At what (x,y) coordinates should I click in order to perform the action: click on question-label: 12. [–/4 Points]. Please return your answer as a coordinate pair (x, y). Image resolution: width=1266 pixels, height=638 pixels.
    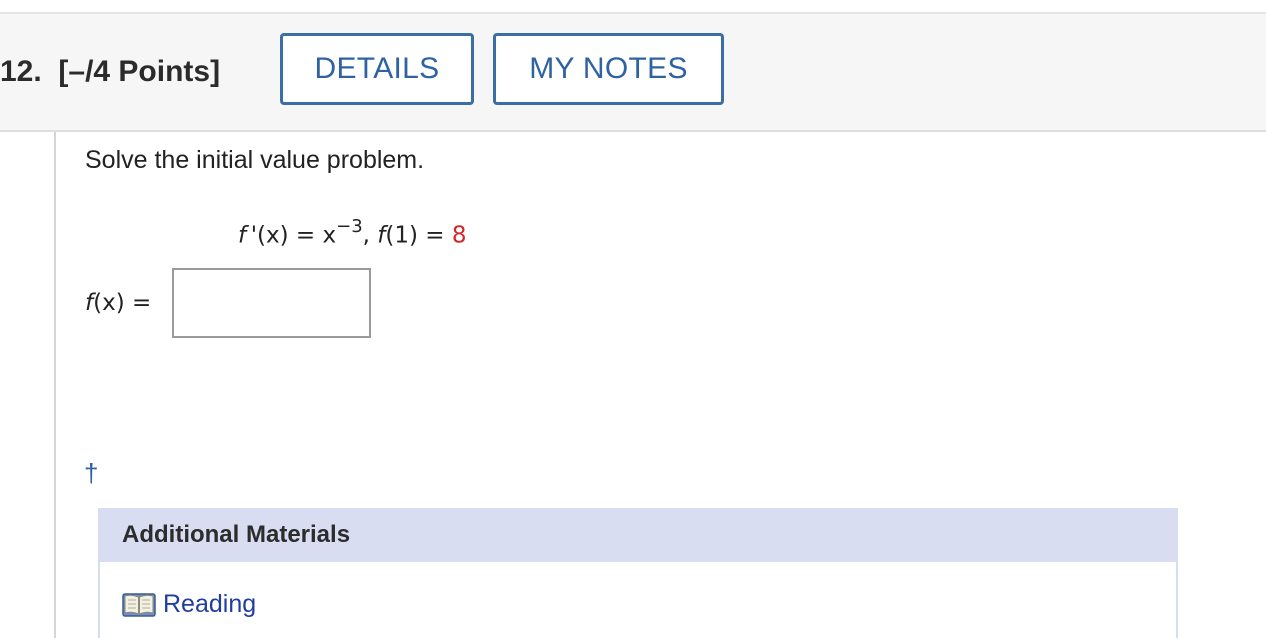
    Looking at the image, I should click on (110, 72).